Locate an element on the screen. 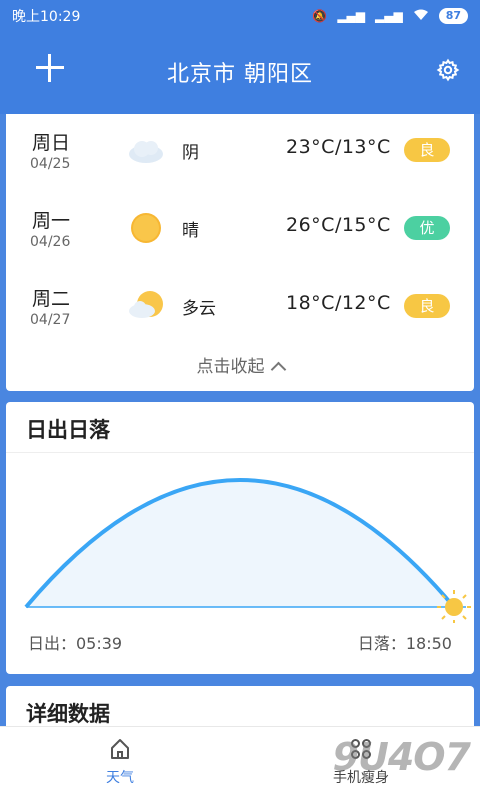  signal-icon-2: ▂▄▆ is located at coordinates (389, 16).